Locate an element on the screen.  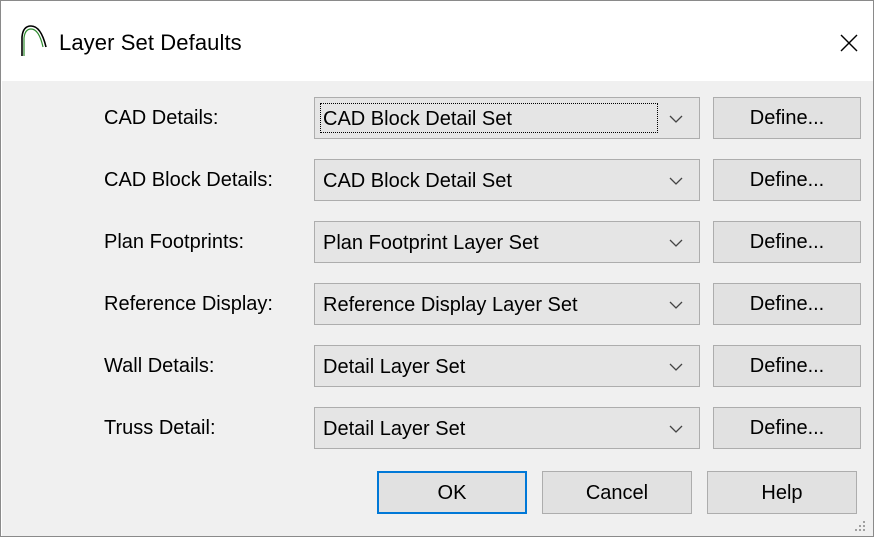
select-value: Reference Display Layer Set is located at coordinates (450, 305).